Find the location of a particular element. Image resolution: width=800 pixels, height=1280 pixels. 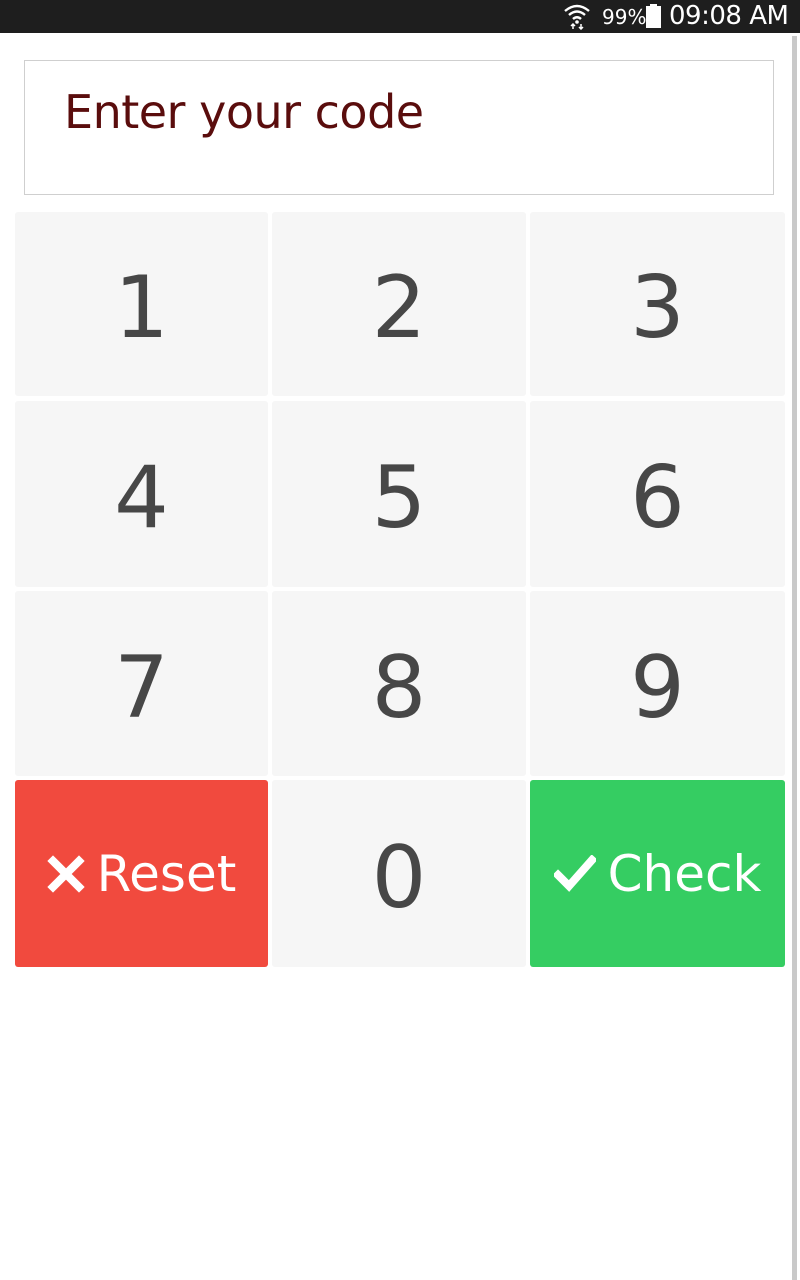

key-label: 0 is located at coordinates (399, 877).